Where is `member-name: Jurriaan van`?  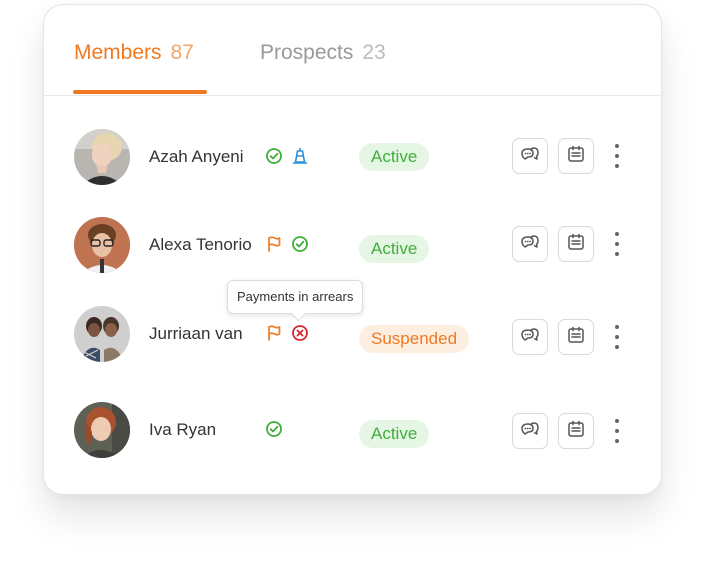 member-name: Jurriaan van is located at coordinates (196, 333).